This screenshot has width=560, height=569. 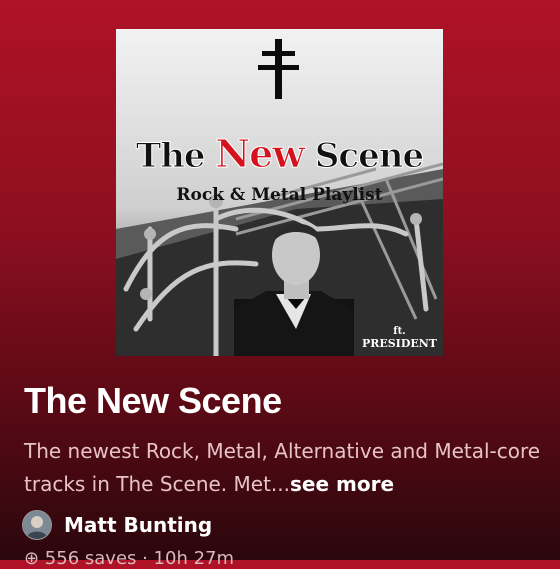 I want to click on cover-title-highlight: New, so click(x=260, y=154).